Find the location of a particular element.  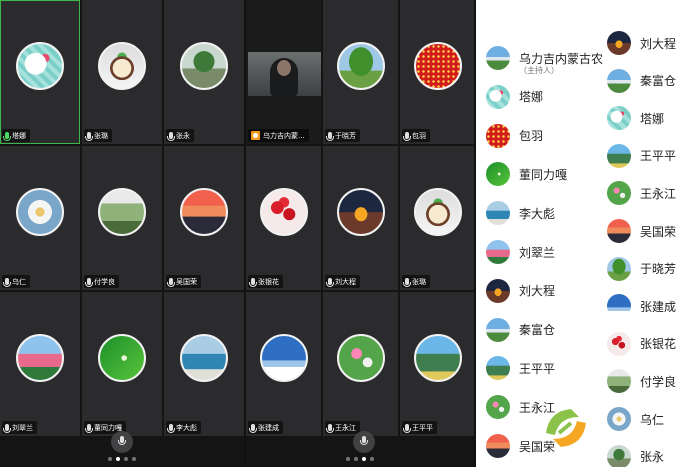

host-role-label: （主持人） is located at coordinates (539, 70).